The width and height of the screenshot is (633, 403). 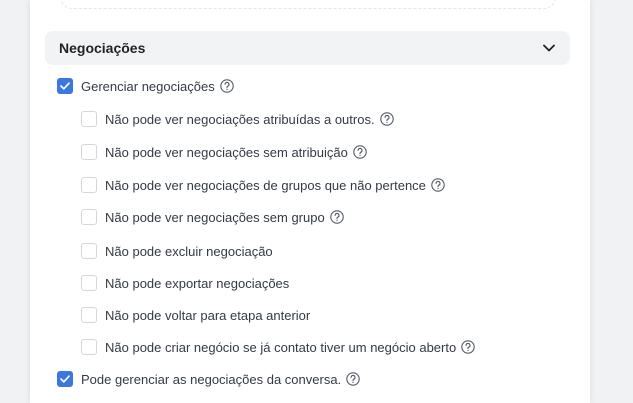 What do you see at coordinates (549, 48) in the screenshot?
I see `chevron-down-icon` at bounding box center [549, 48].